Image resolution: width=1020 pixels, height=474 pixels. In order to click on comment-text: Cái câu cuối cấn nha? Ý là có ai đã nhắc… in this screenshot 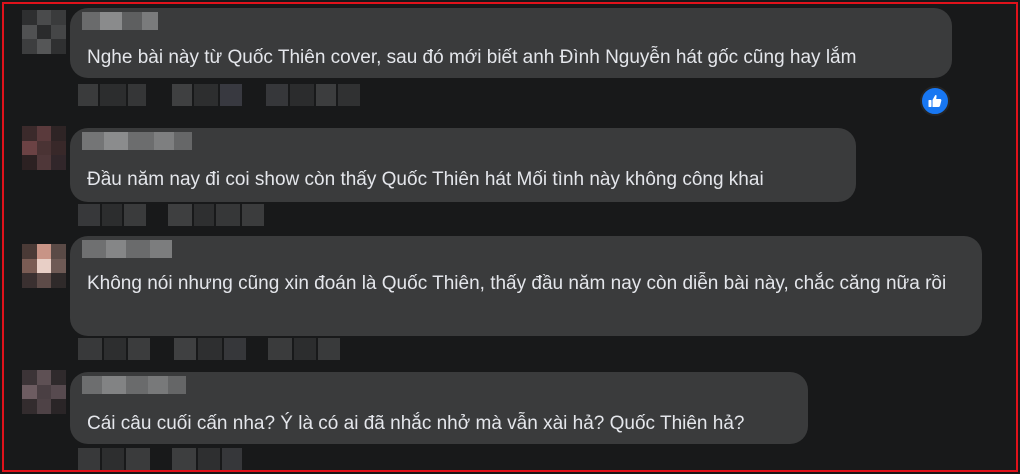, I will do `click(416, 423)`.